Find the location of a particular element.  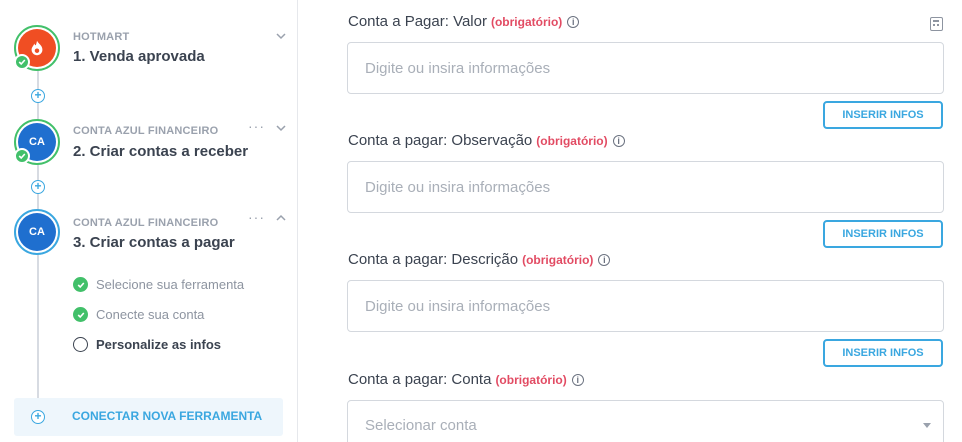

valor-input: Digite ou insira informações is located at coordinates (645, 68).